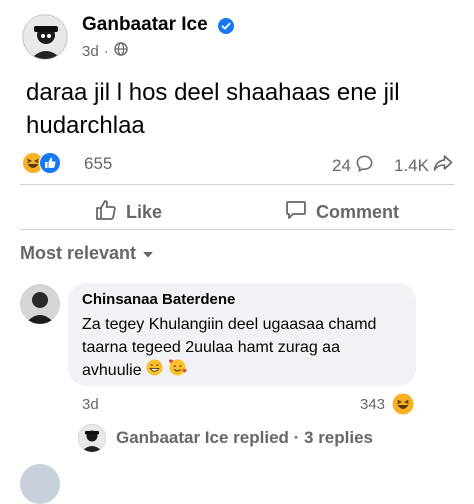 The height and width of the screenshot is (504, 474). I want to click on comment-count-stat: 24, so click(353, 166).